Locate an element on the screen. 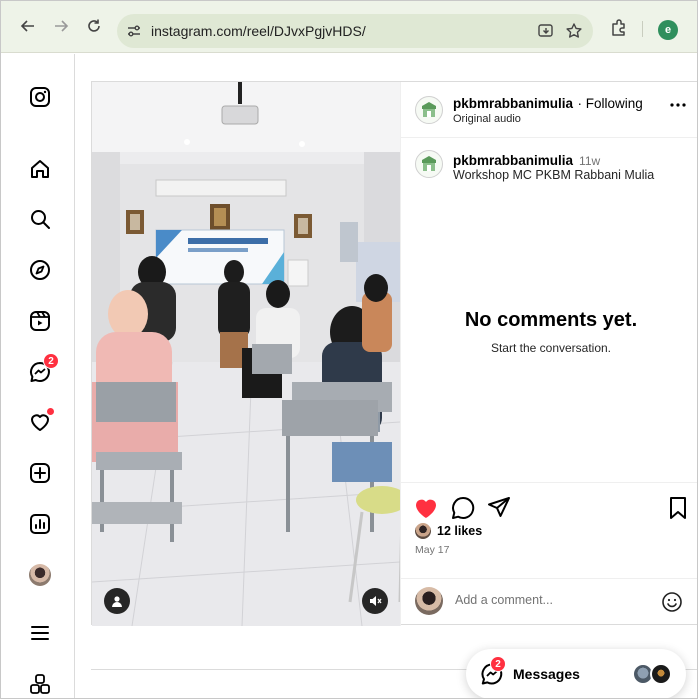 The width and height of the screenshot is (698, 699). account-avatar is located at coordinates (429, 110).